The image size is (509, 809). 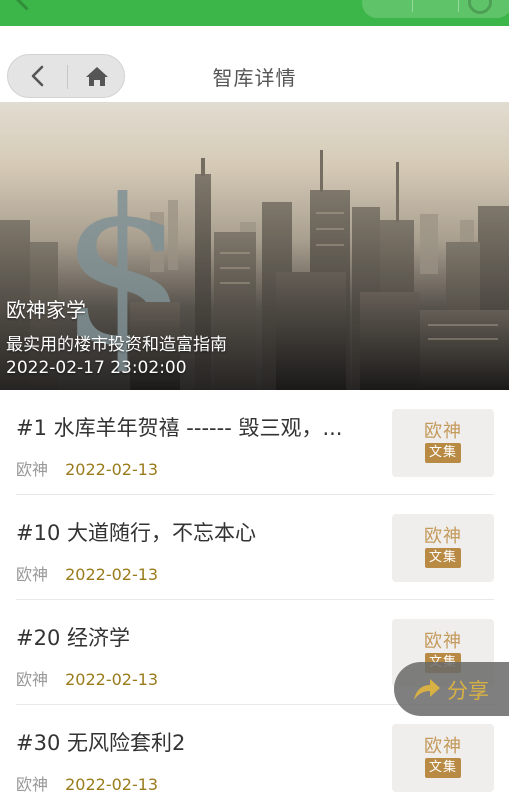 I want to click on status-header, so click(x=254, y=13).